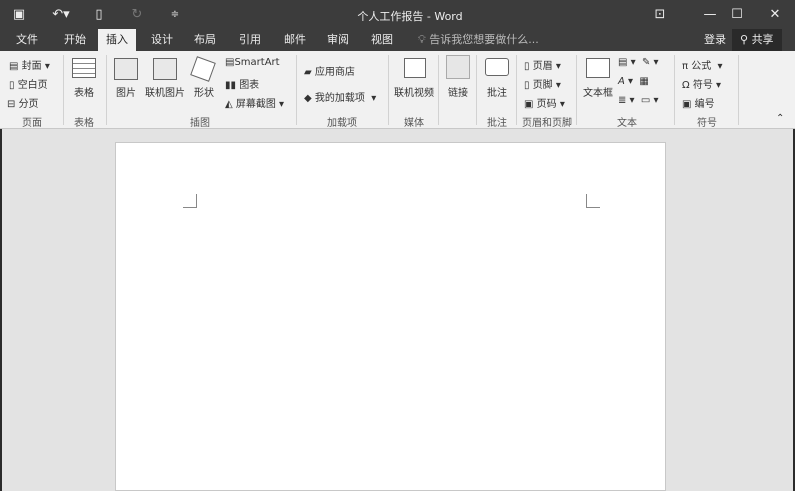 The image size is (795, 491). What do you see at coordinates (32, 123) in the screenshot?
I see `group-label-page: 页面` at bounding box center [32, 123].